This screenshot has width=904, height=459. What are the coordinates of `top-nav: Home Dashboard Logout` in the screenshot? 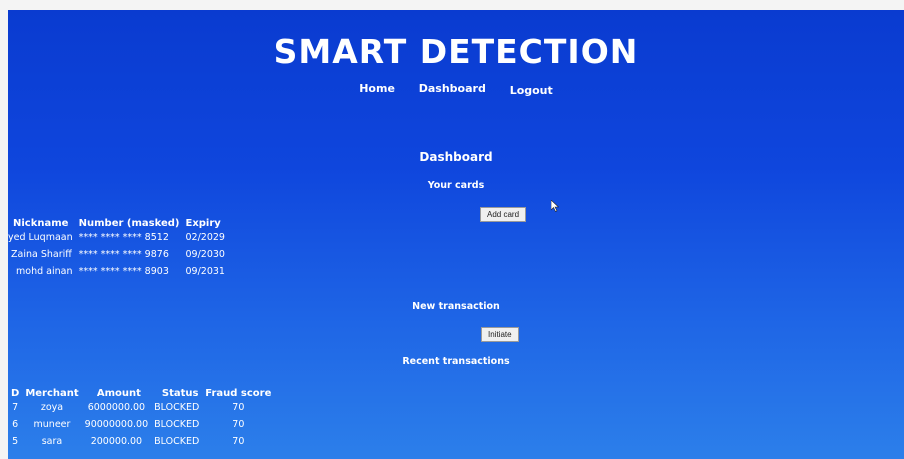 It's located at (456, 89).